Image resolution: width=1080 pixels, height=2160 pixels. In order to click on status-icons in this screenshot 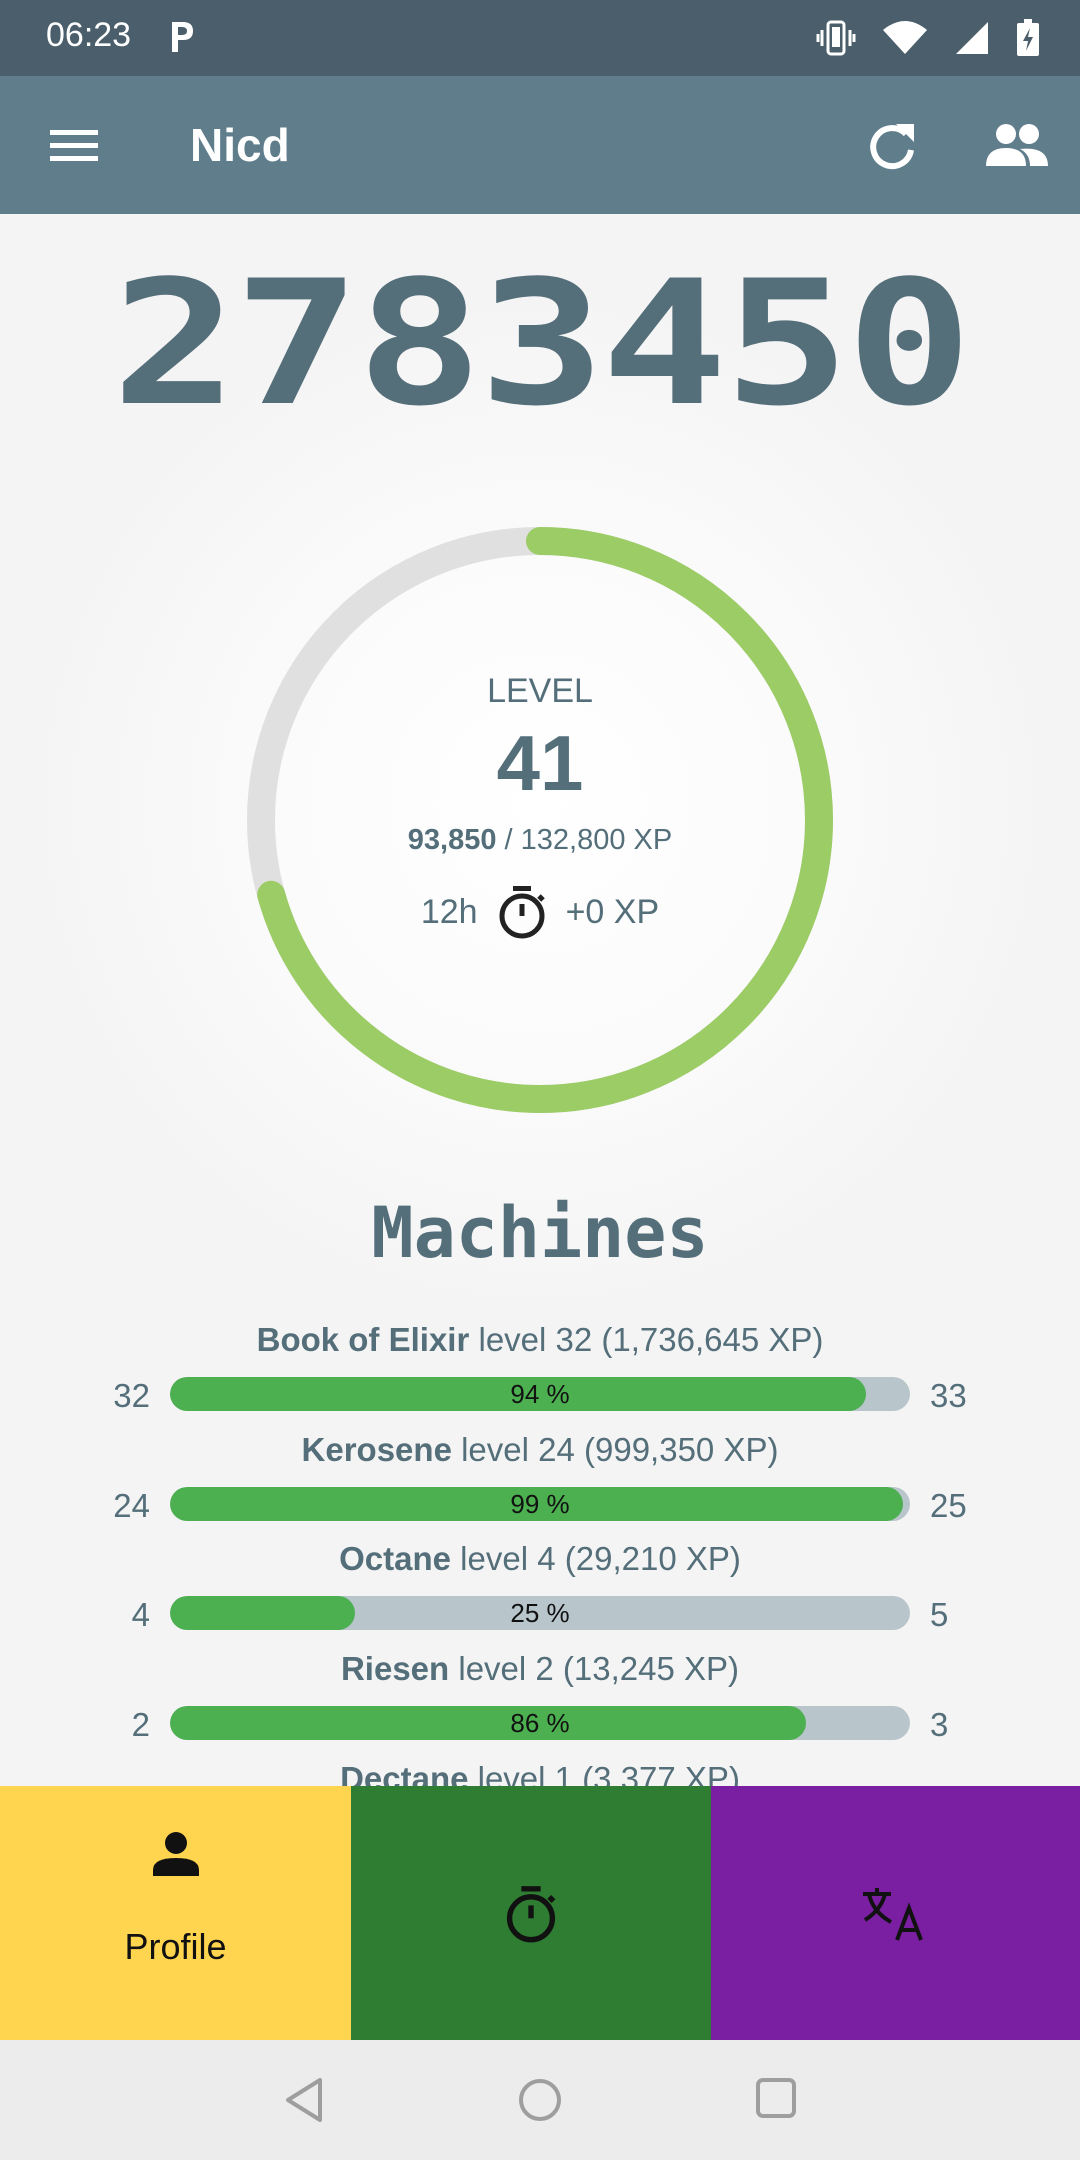, I will do `click(928, 38)`.